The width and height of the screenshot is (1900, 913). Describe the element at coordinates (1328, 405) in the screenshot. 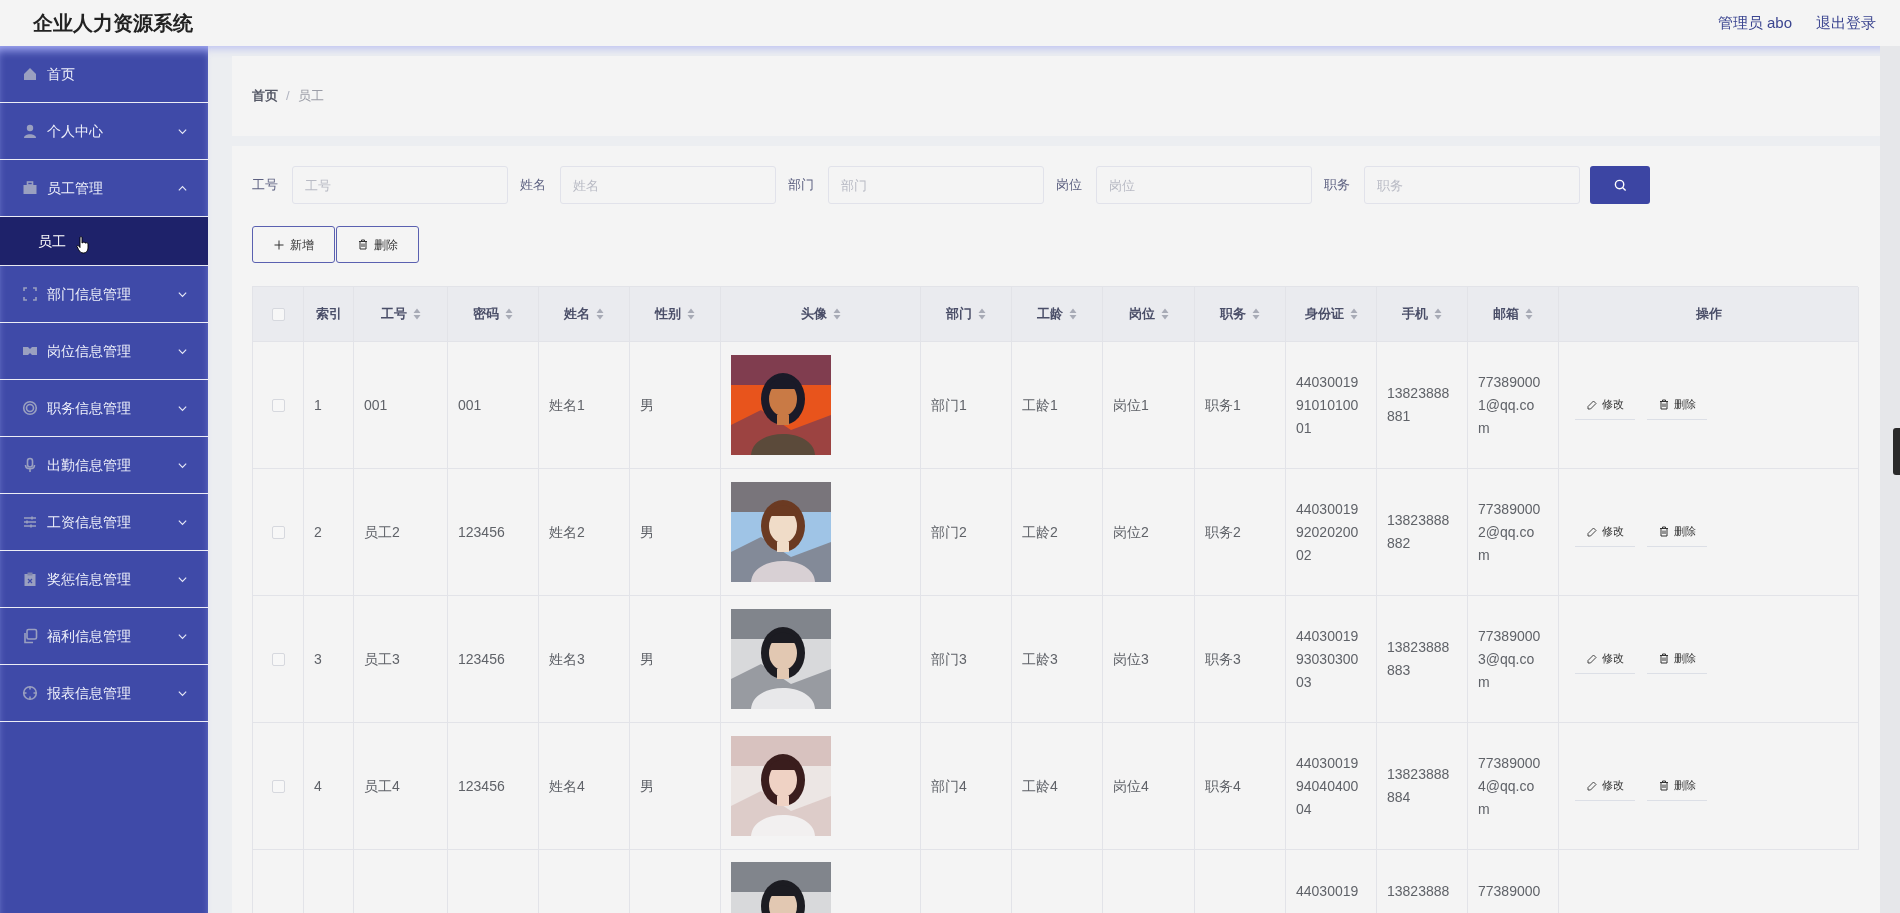

I see `table-cell-text: 440300199101010001` at that location.